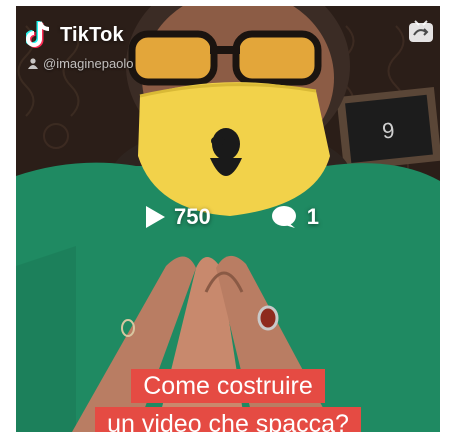 This screenshot has height=432, width=452. I want to click on tiktok-brand: TikTok, so click(75, 35).